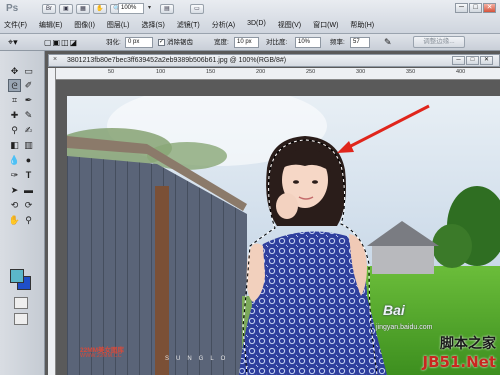 The height and width of the screenshot is (375, 500). What do you see at coordinates (28, 220) in the screenshot?
I see `zoom-icon: ⚲` at bounding box center [28, 220].